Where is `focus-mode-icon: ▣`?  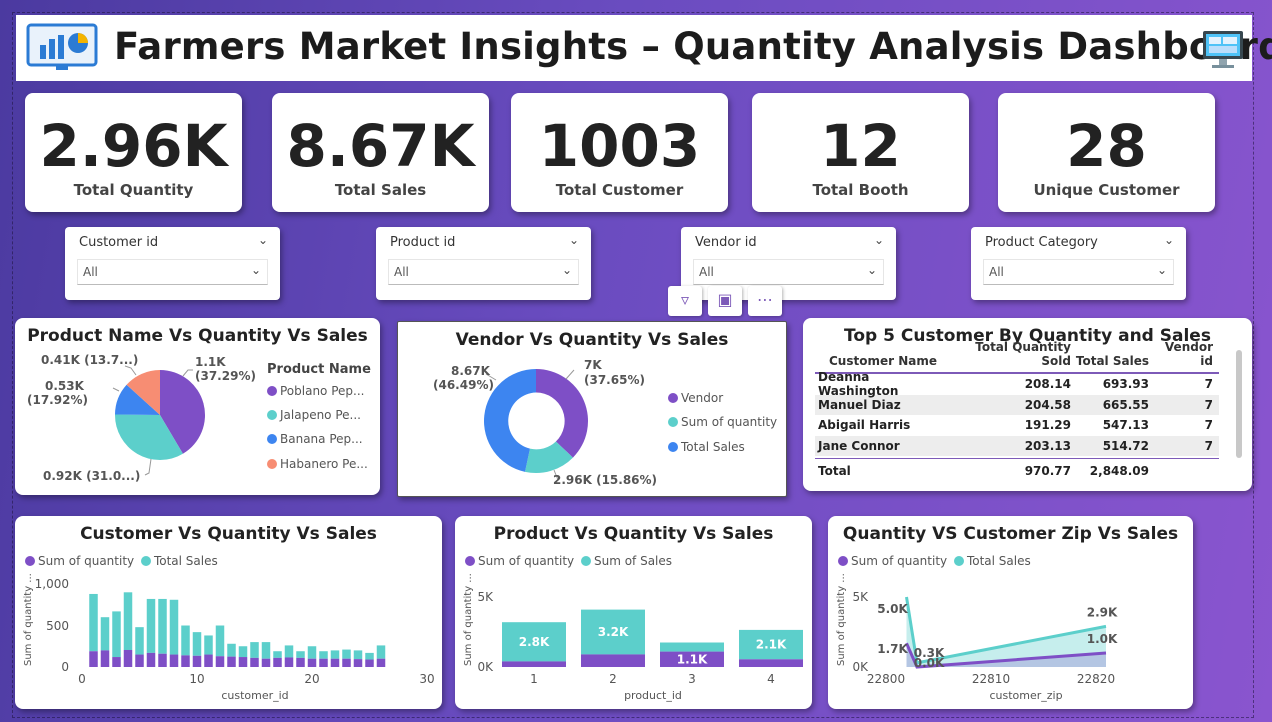
focus-mode-icon: ▣ is located at coordinates (725, 301).